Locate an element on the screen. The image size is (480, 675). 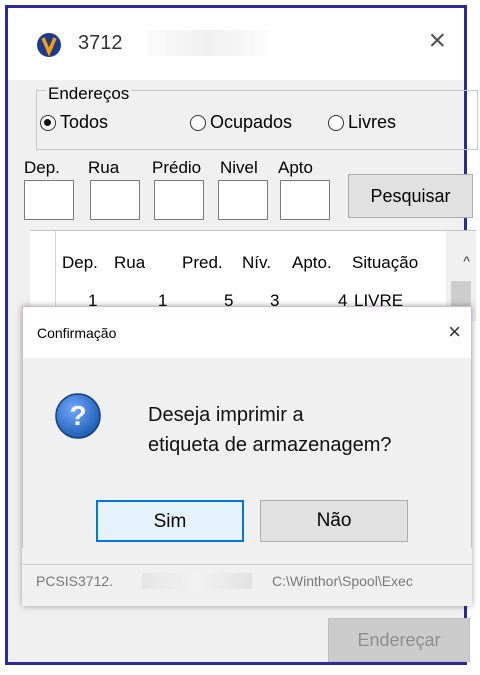
grid-header-pred: Pred. is located at coordinates (202, 263).